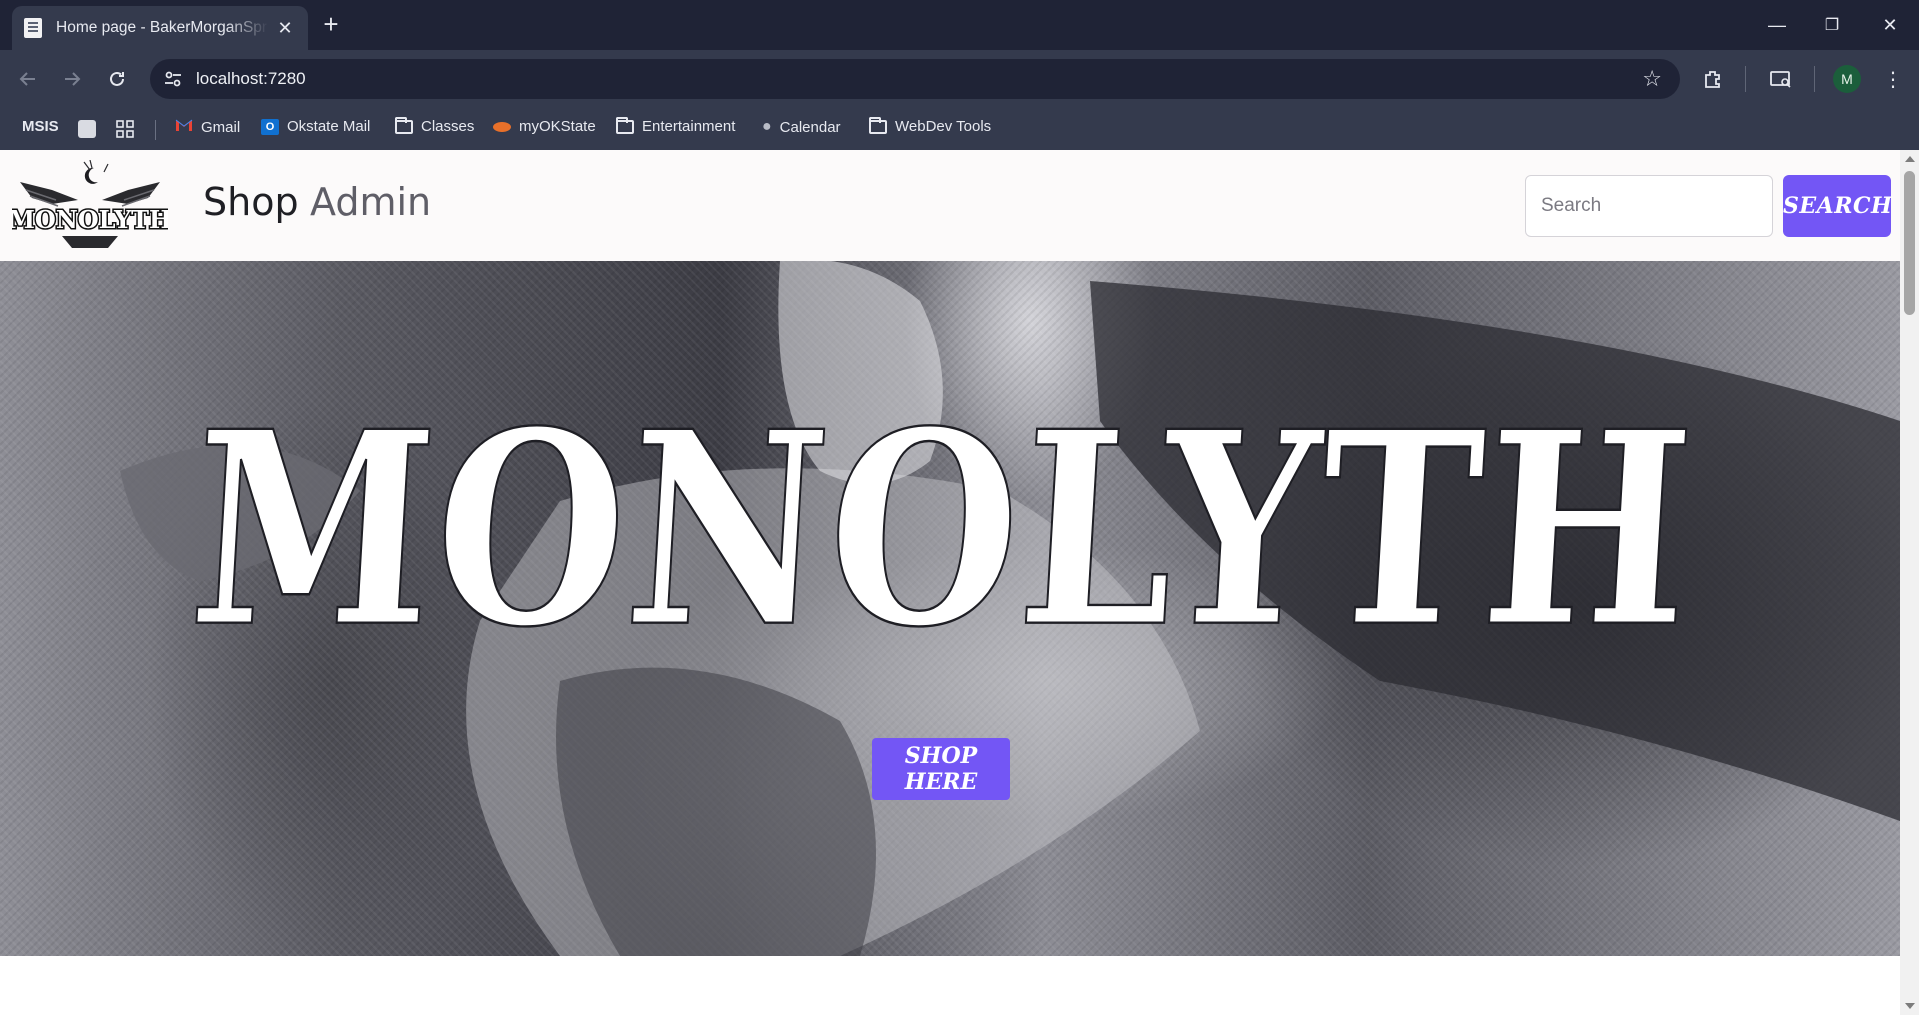 The width and height of the screenshot is (1919, 1015). Describe the element at coordinates (285, 28) in the screenshot. I see `tab-close-icon: ✕` at that location.